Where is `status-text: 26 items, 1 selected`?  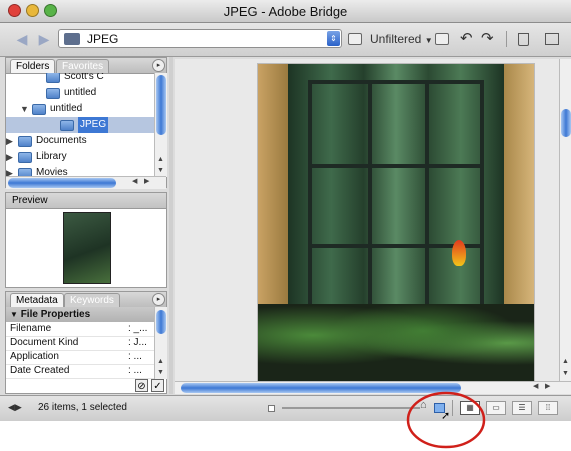 status-text: 26 items, 1 selected is located at coordinates (82, 407).